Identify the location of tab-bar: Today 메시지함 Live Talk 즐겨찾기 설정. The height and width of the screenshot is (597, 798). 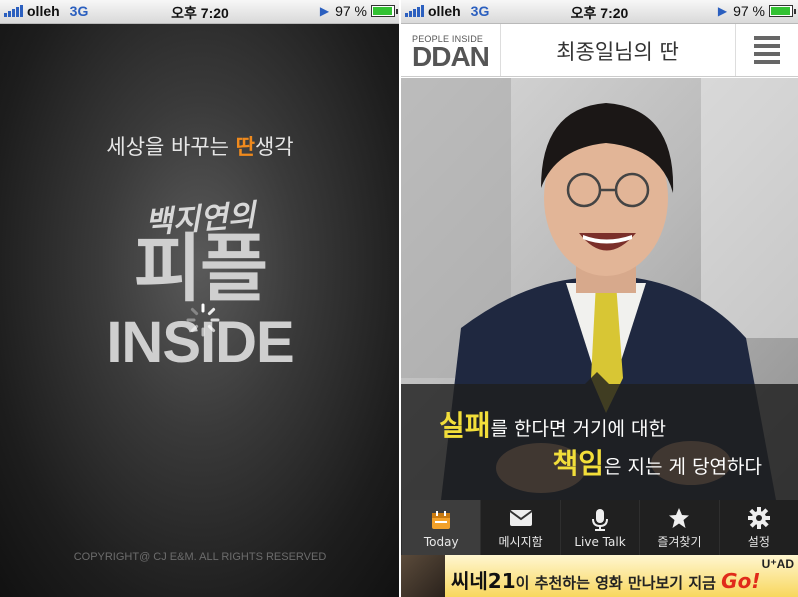
(599, 527).